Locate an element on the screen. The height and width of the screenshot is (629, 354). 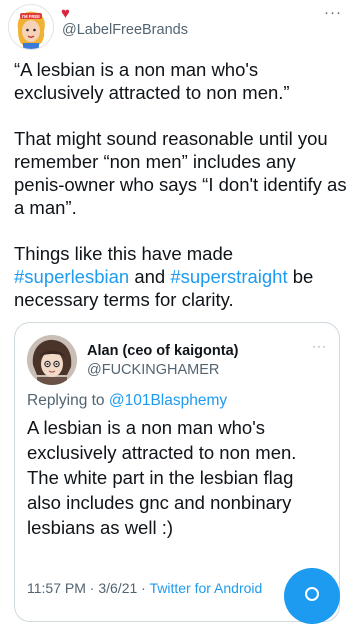
more-options-icon: ··· is located at coordinates (333, 12).